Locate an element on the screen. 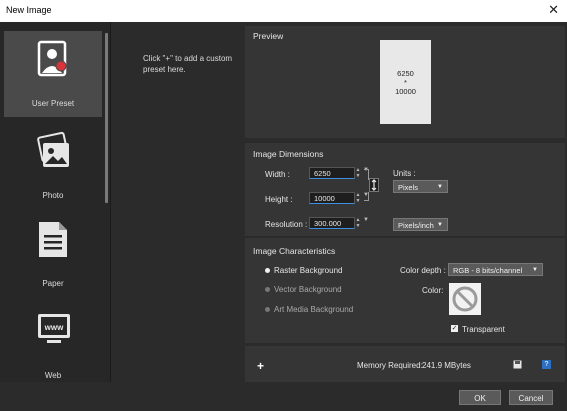 The image size is (567, 411). memory-required-value: 241.9 MBytes is located at coordinates (446, 365).